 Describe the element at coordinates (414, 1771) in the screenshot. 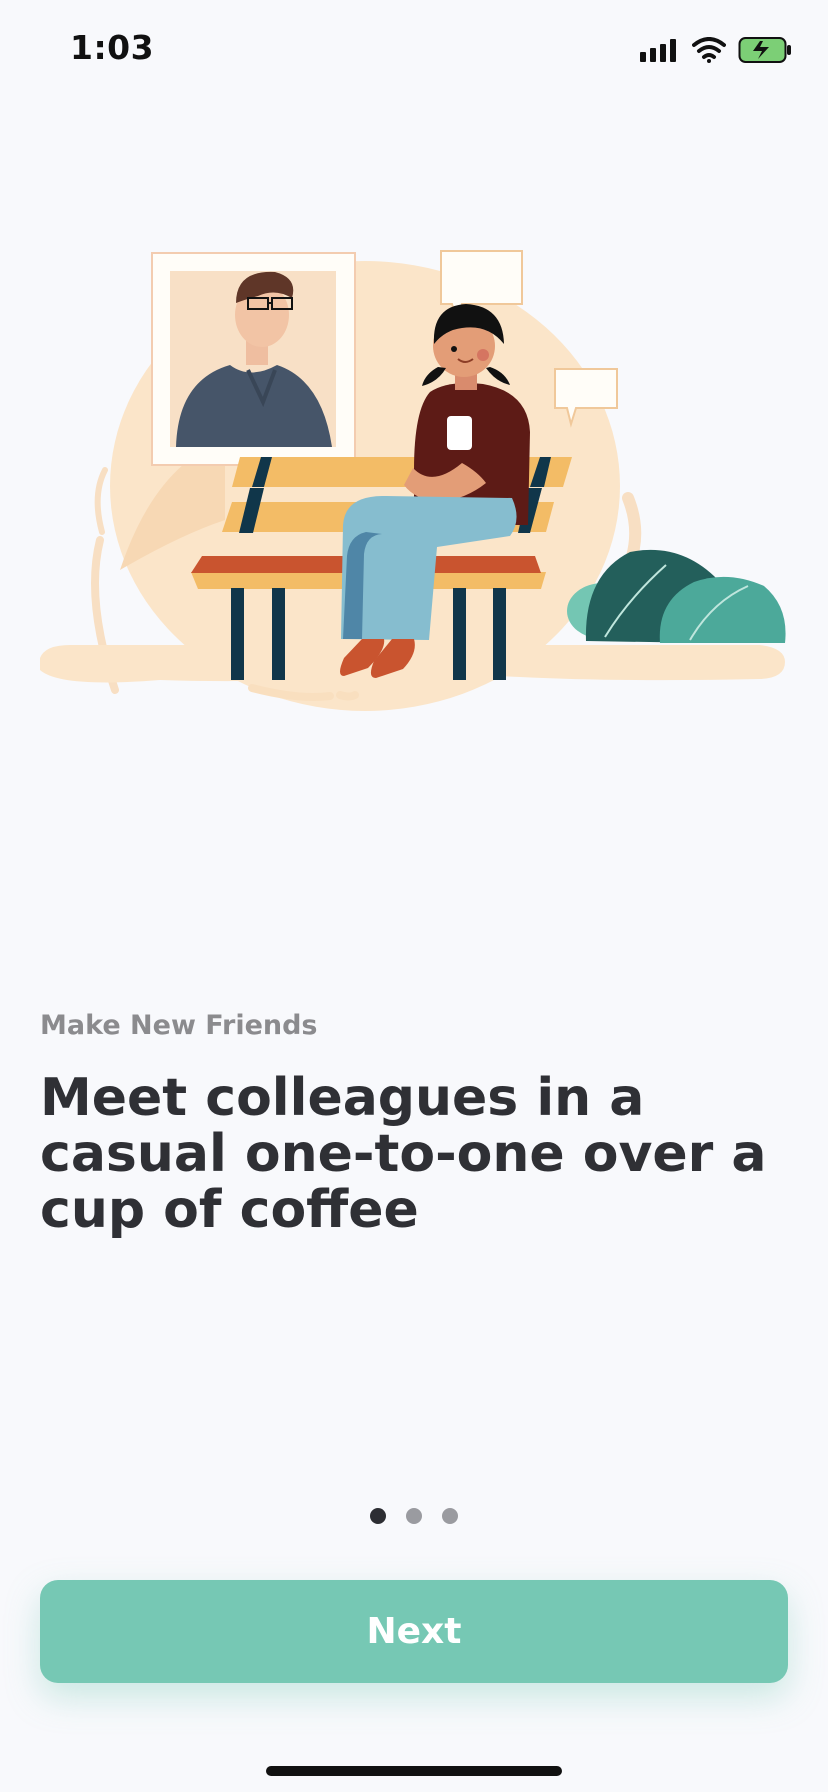

I see `home-indicator` at that location.